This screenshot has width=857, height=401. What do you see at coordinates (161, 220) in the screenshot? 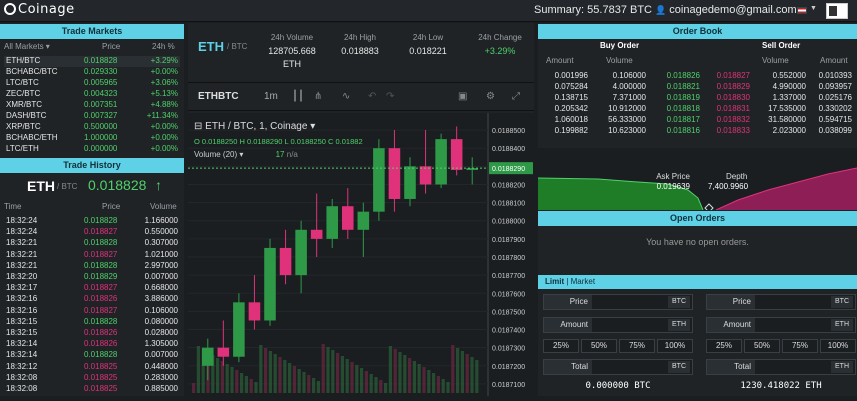
I see `trade-volume: 1.166000` at bounding box center [161, 220].